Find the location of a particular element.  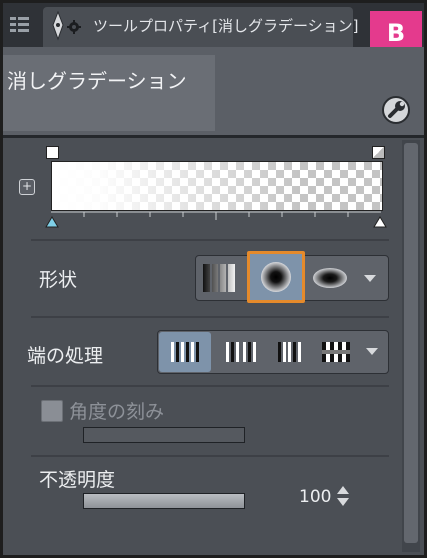

color-stop-left is located at coordinates (52, 220).